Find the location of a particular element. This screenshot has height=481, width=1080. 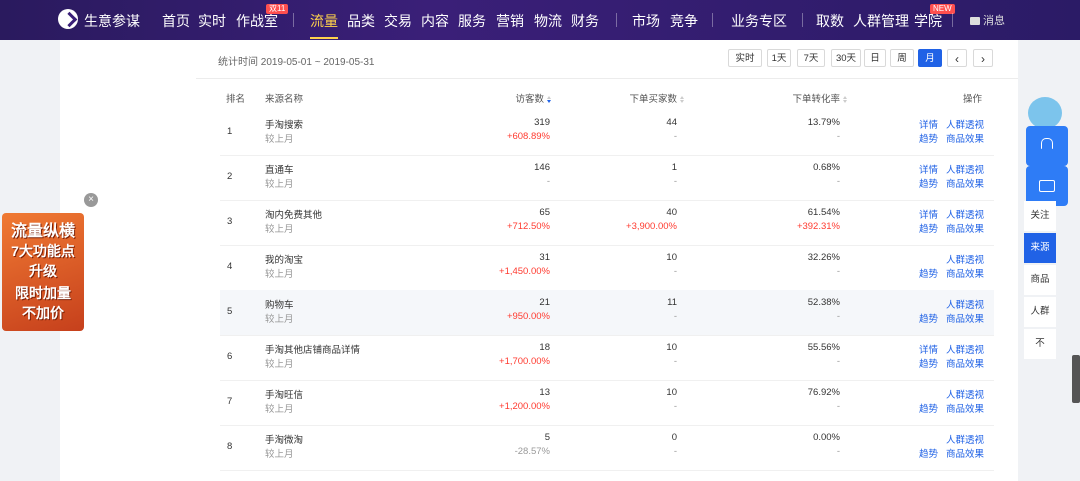

compare-label: 较上月 is located at coordinates (279, 319).